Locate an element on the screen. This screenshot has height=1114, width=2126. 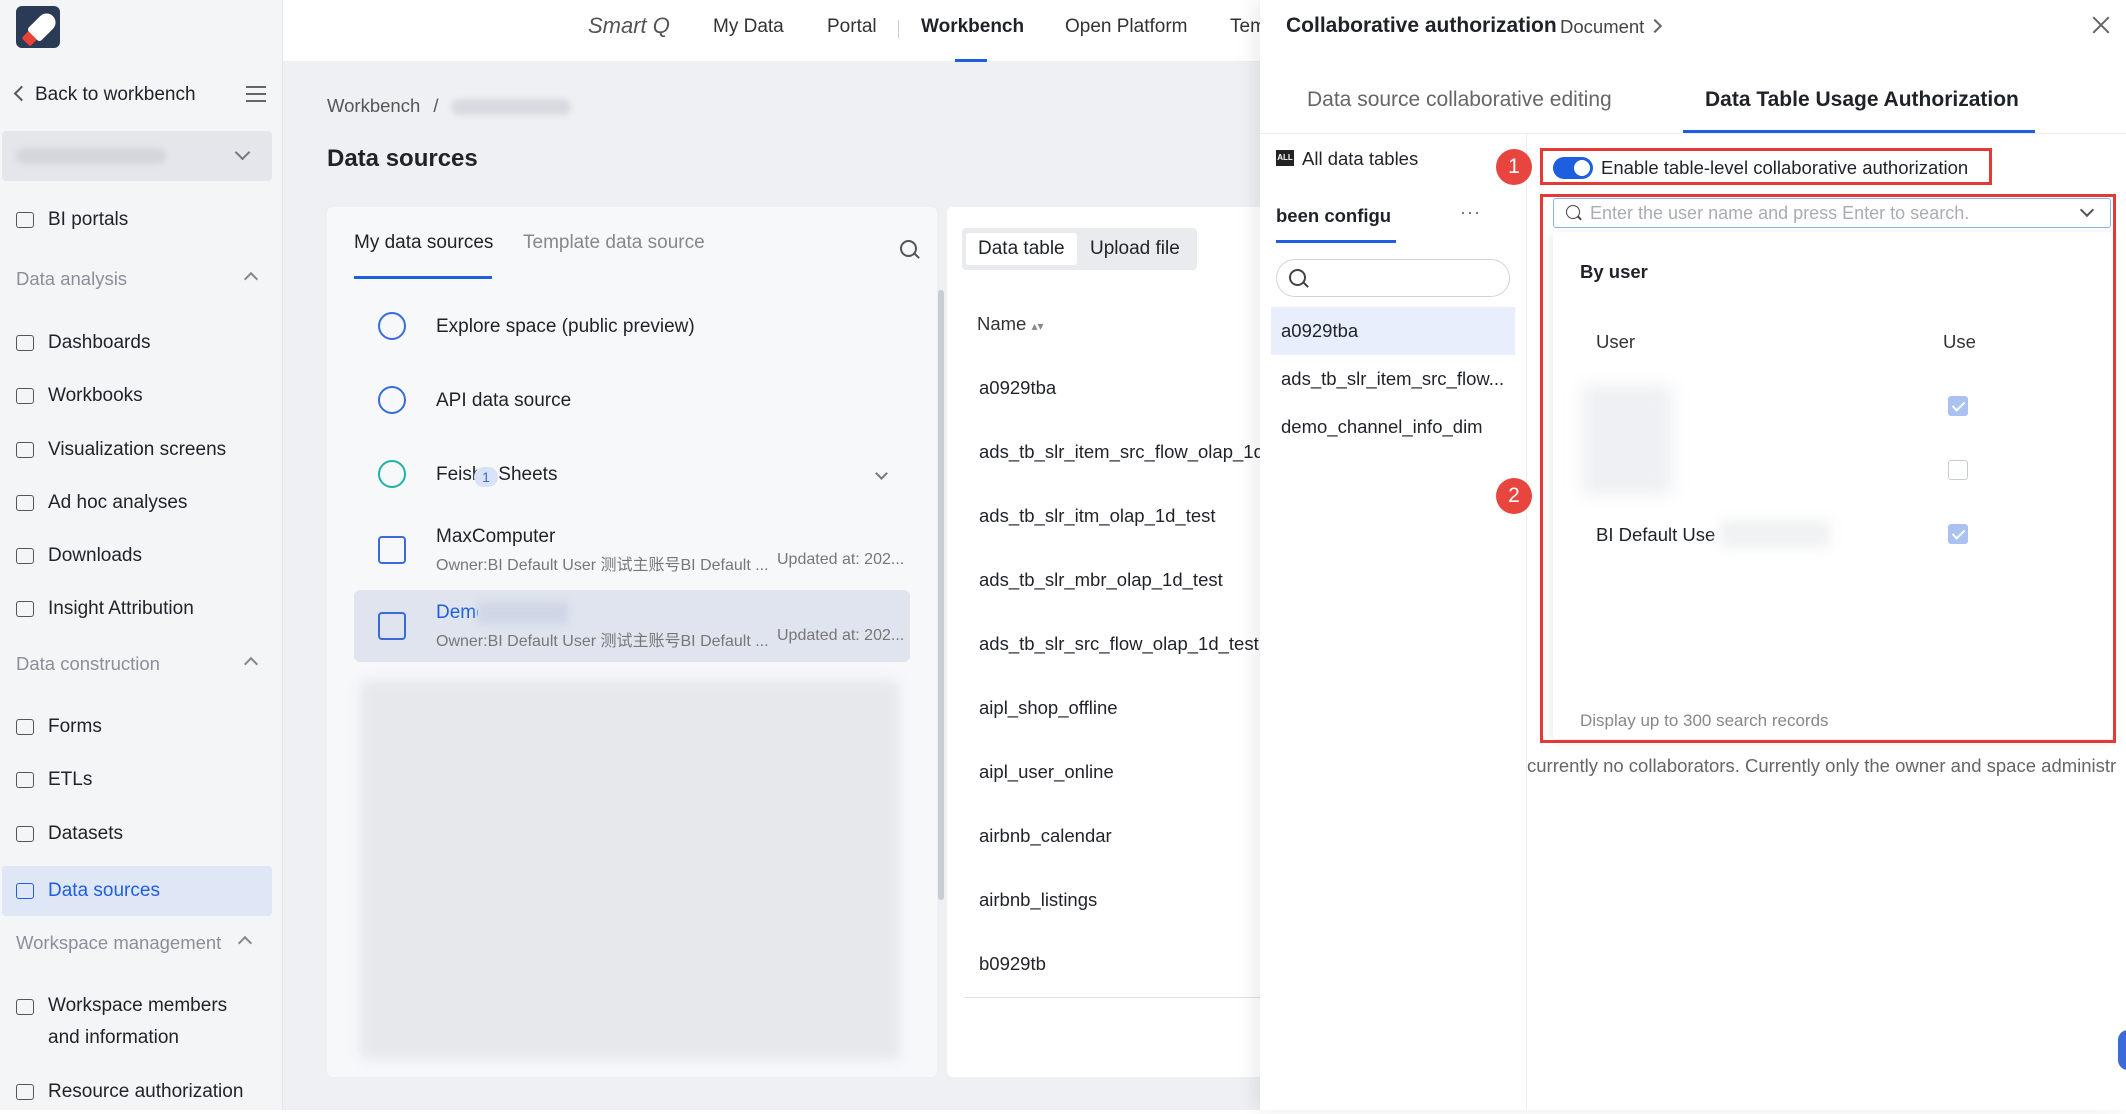
app-logo is located at coordinates (38, 27).